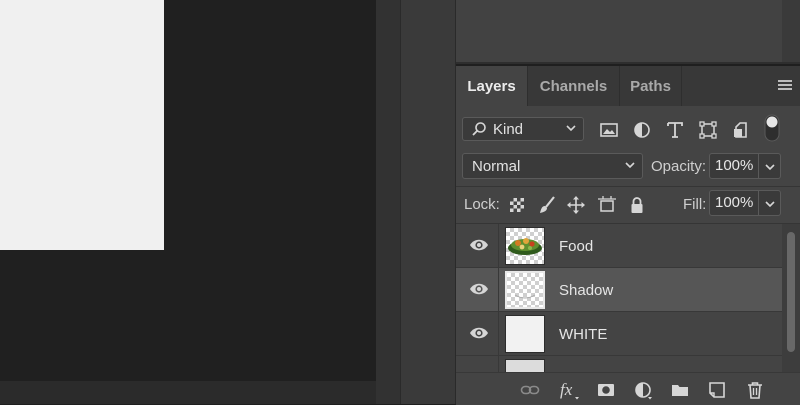 The width and height of the screenshot is (800, 405). Describe the element at coordinates (586, 290) in the screenshot. I see `layer-name: Shadow` at that location.